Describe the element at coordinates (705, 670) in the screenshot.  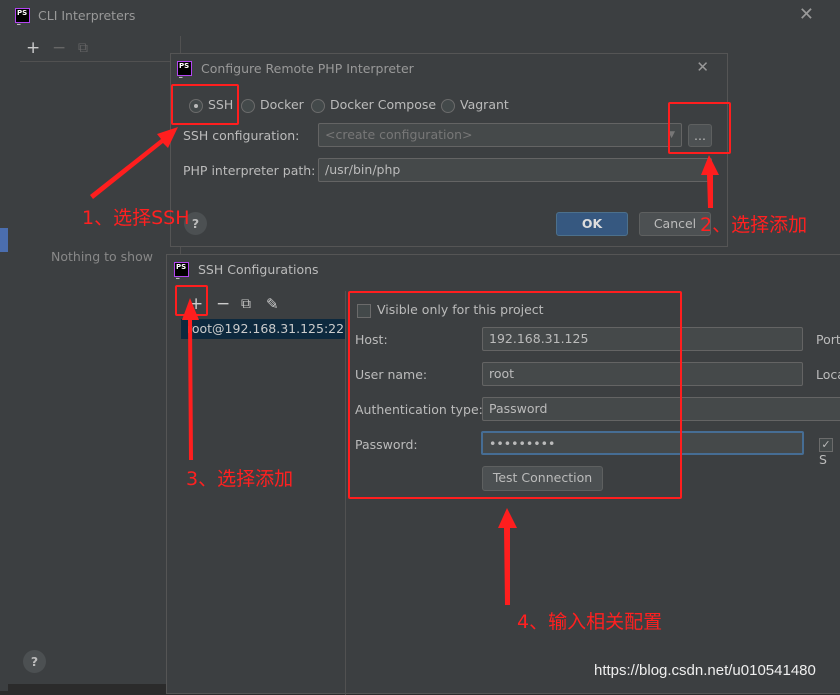
I see `watermark: https://blog.csdn.net/u010541480` at that location.